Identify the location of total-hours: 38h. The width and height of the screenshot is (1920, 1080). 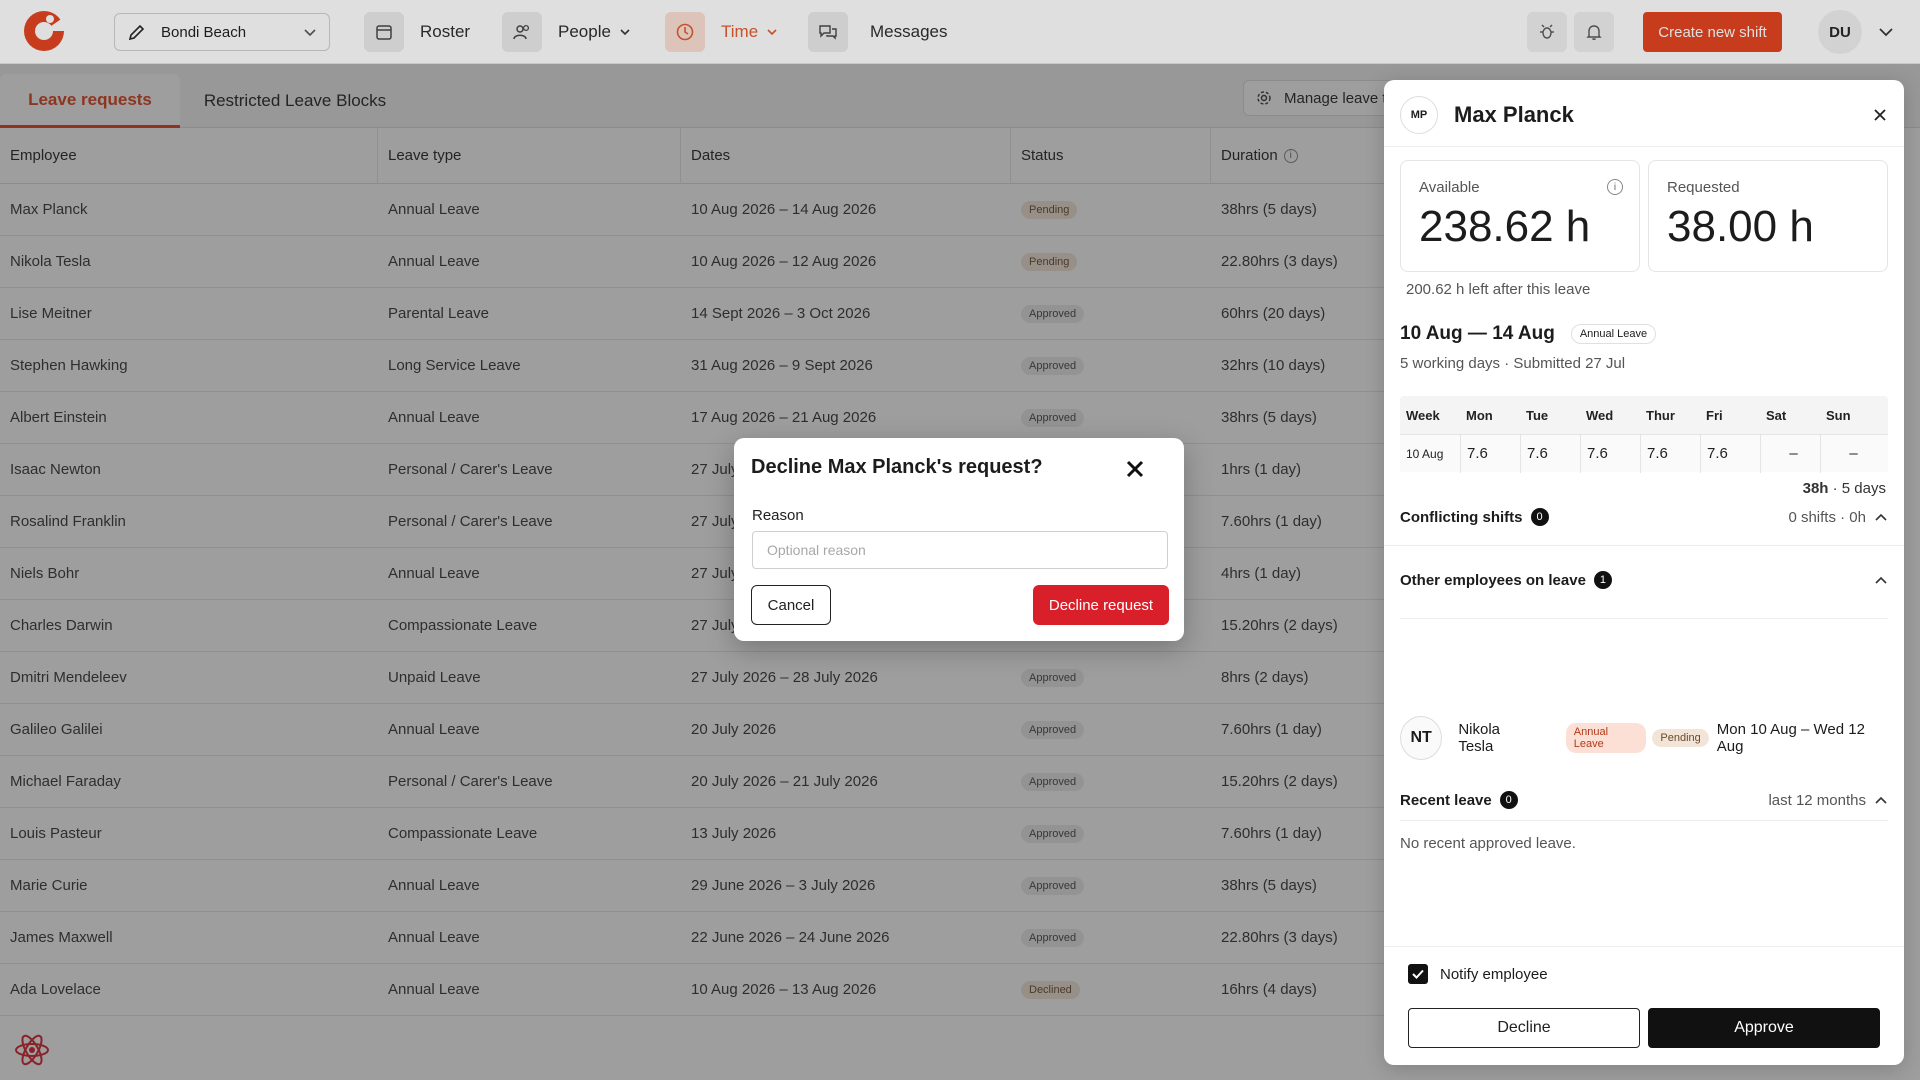
(1815, 488).